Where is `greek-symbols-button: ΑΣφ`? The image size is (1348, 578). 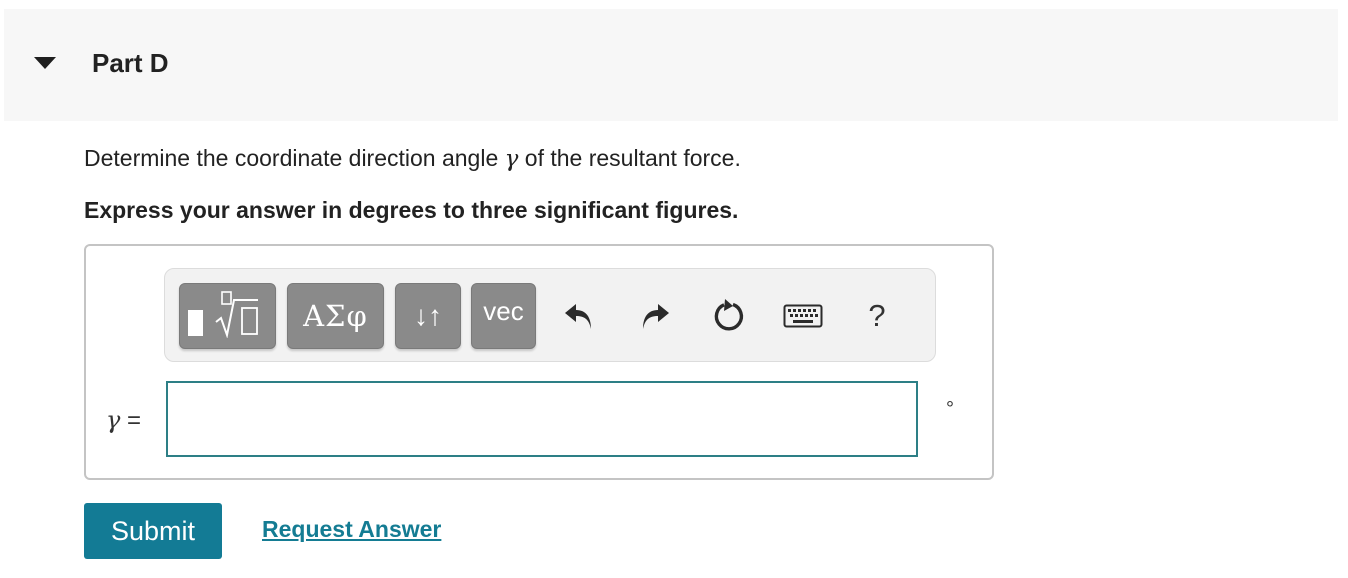 greek-symbols-button: ΑΣφ is located at coordinates (335, 316).